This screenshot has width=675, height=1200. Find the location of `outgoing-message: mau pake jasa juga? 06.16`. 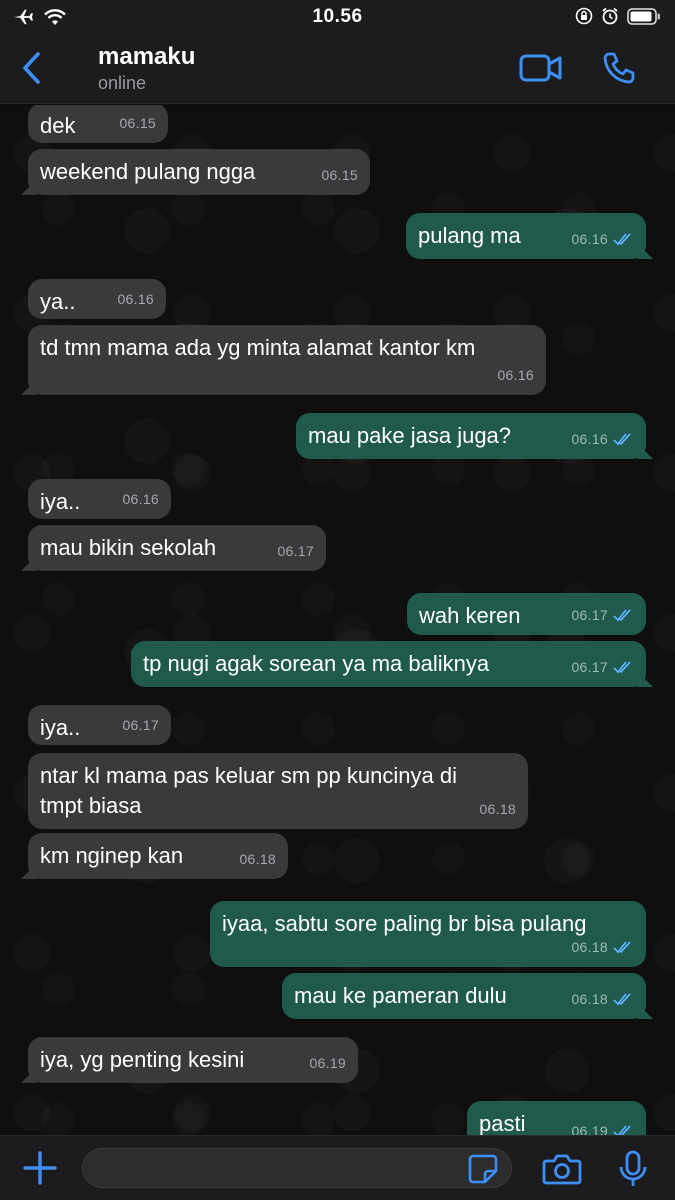

outgoing-message: mau pake jasa juga? 06.16 is located at coordinates (471, 436).